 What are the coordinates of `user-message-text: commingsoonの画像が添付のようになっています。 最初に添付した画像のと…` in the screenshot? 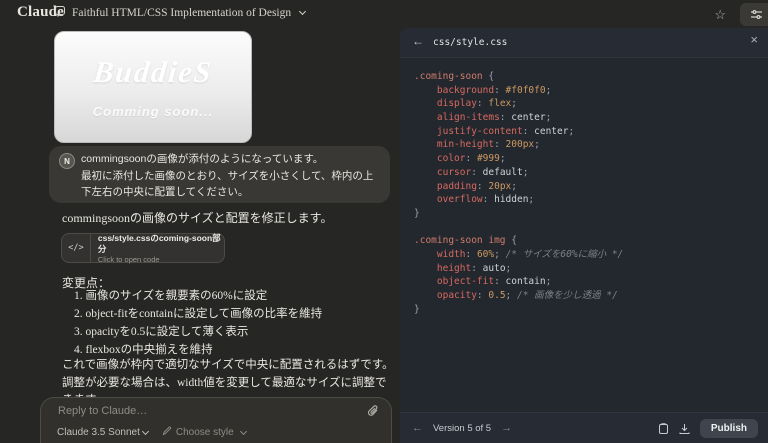 It's located at (231, 176).